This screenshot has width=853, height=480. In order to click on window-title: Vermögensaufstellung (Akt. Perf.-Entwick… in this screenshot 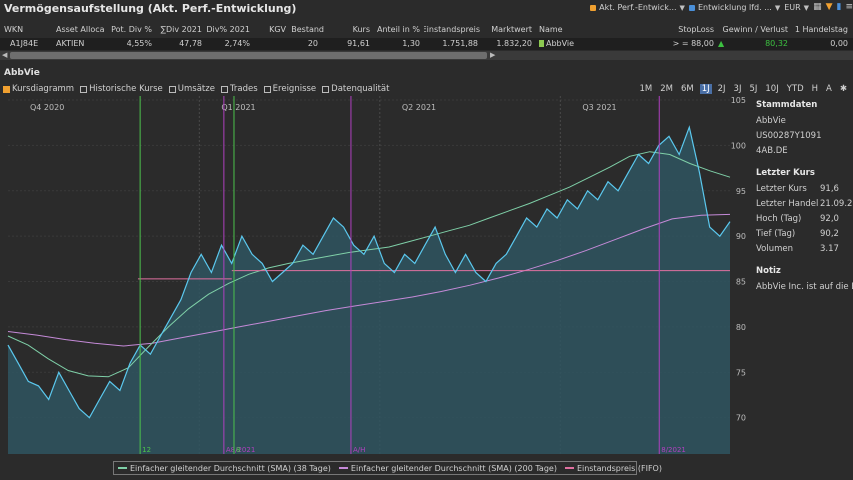, I will do `click(150, 8)`.